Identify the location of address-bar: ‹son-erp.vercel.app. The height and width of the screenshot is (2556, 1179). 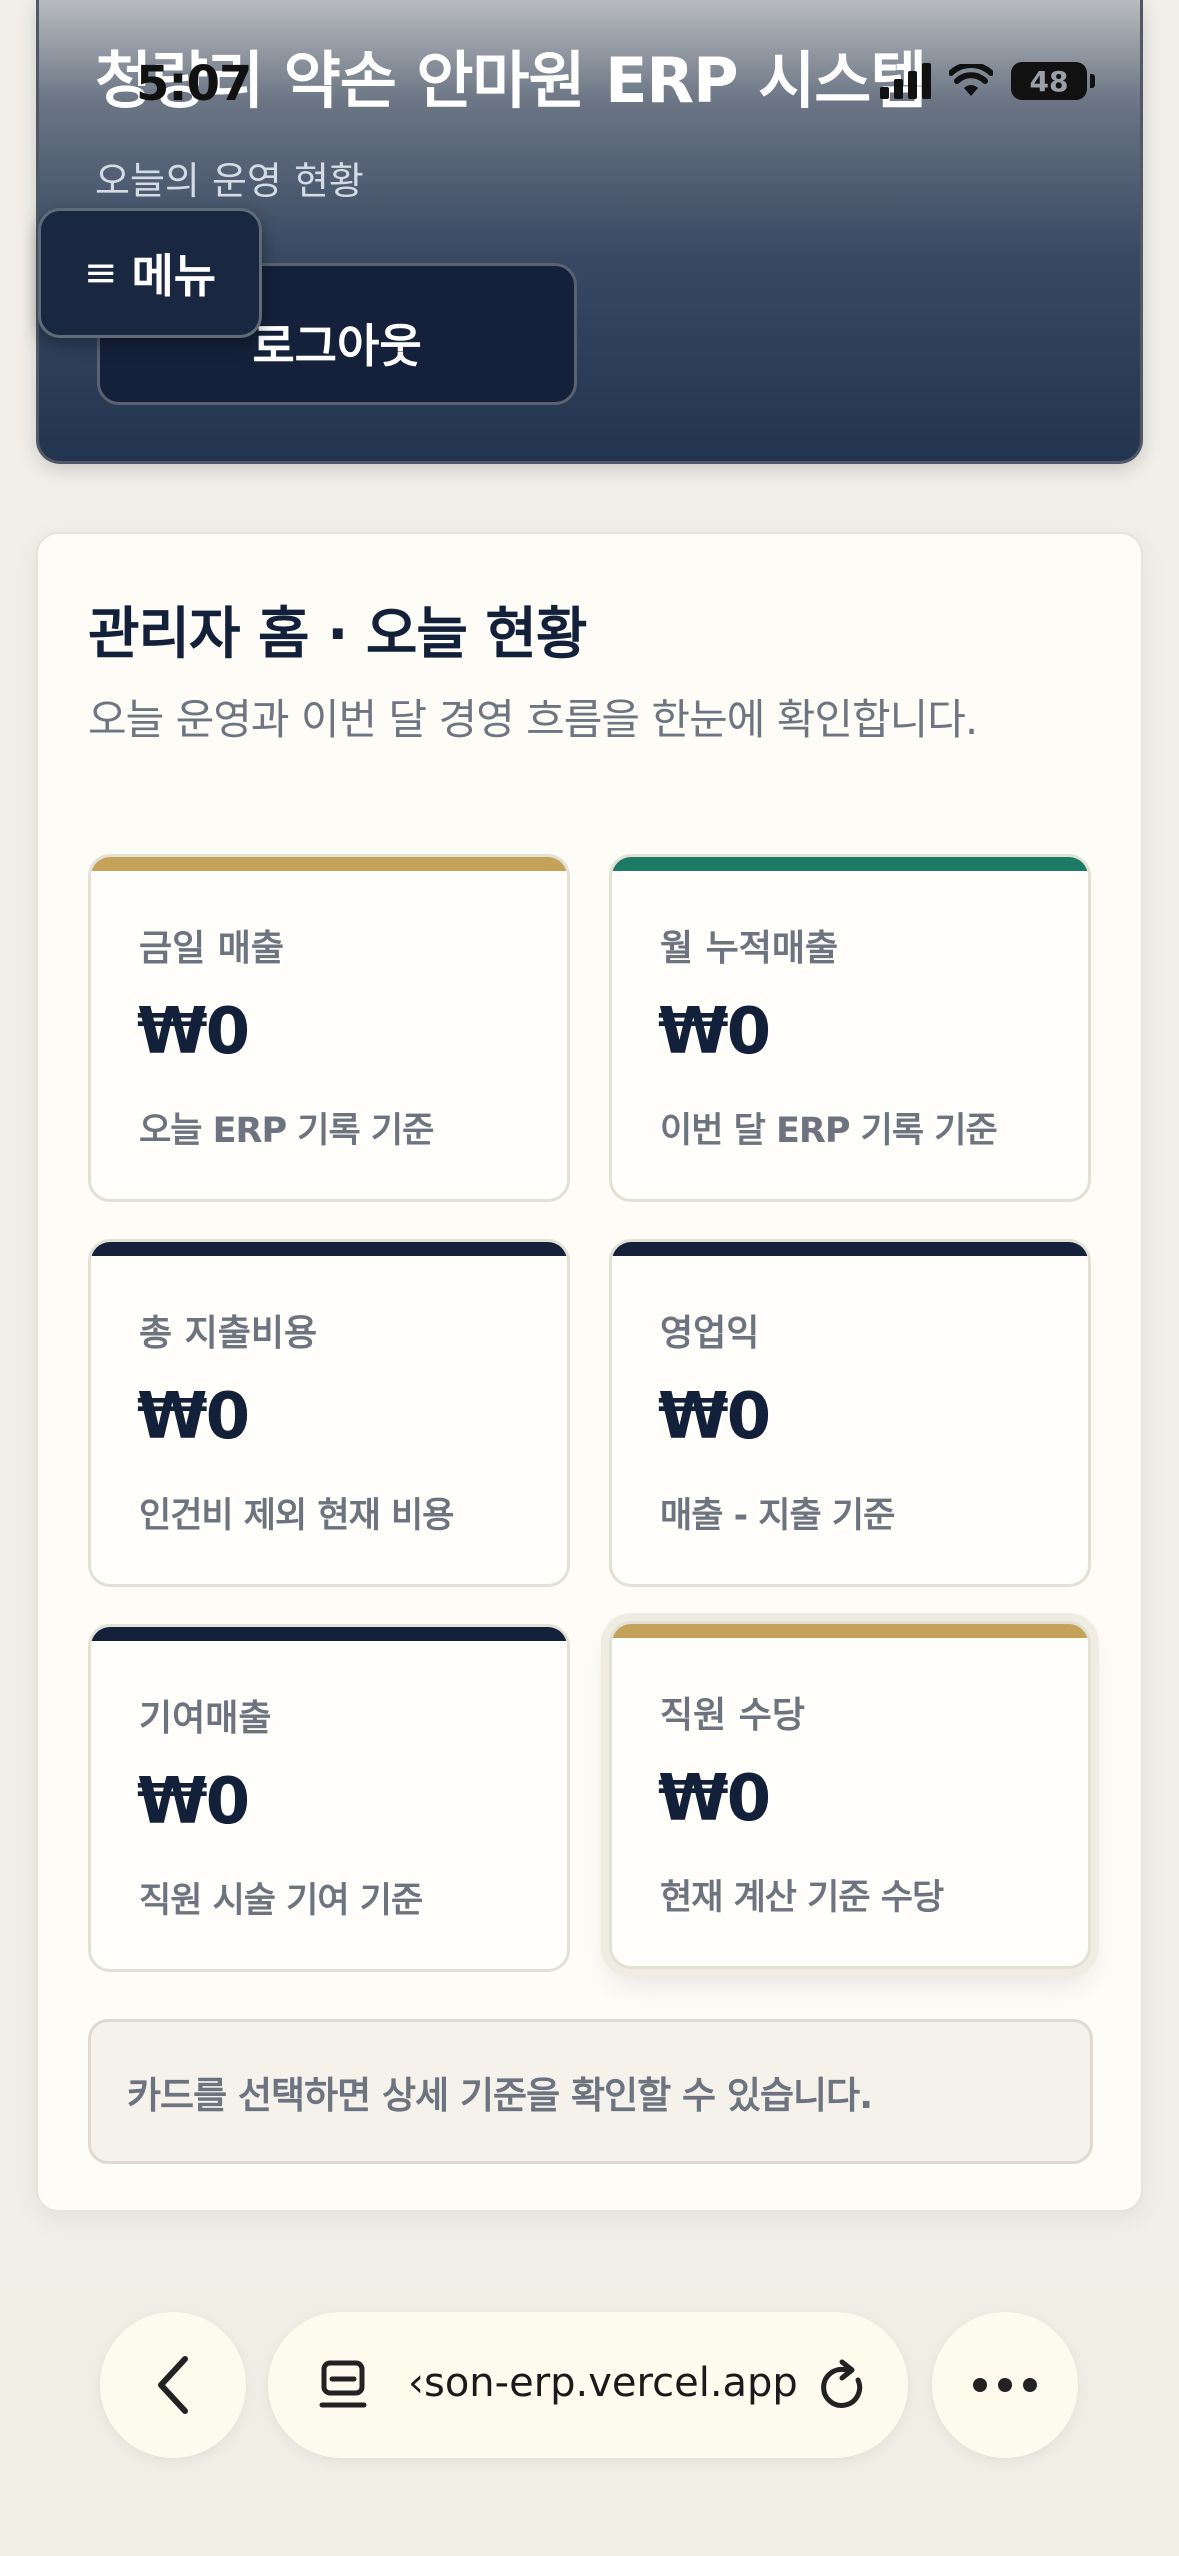
(588, 2385).